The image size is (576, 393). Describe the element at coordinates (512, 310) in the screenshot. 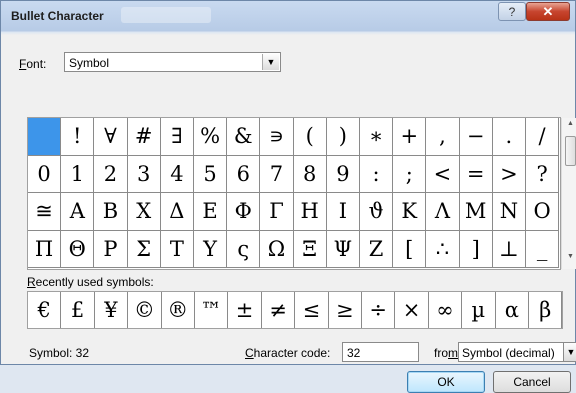

I see `recent-symbol-cell: α` at that location.